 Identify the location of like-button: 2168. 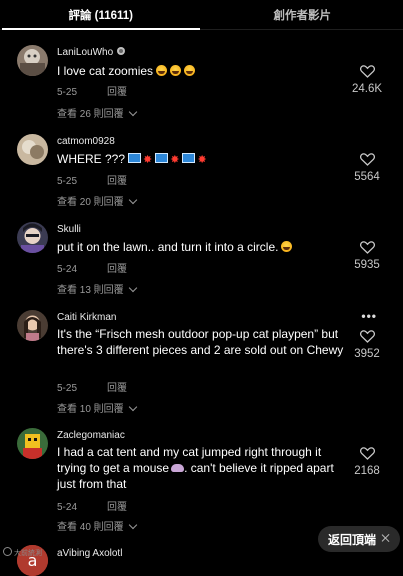
(367, 462).